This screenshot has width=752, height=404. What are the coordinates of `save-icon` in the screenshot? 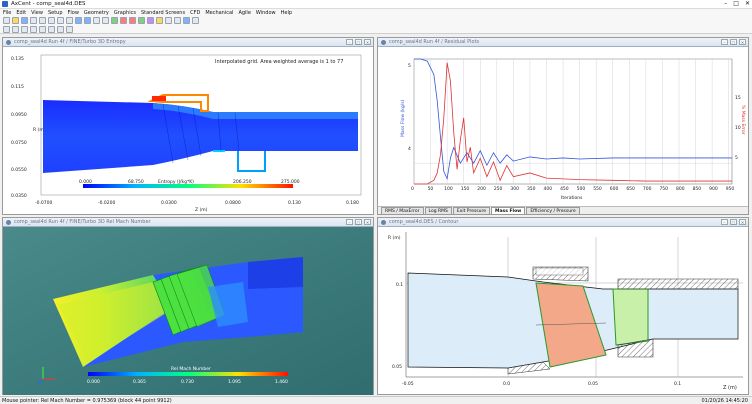 It's located at (24, 20).